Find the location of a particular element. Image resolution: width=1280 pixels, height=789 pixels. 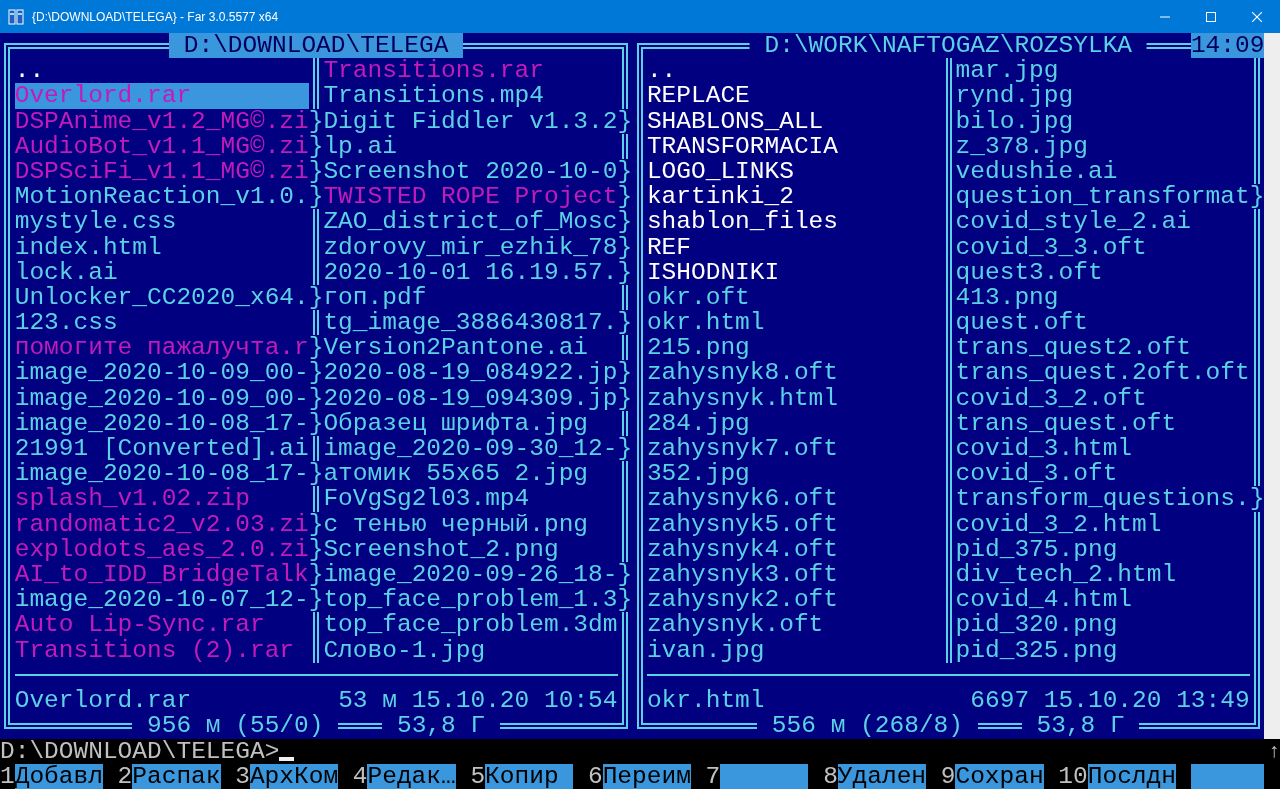

file-name: mystyle.css is located at coordinates (161, 222).